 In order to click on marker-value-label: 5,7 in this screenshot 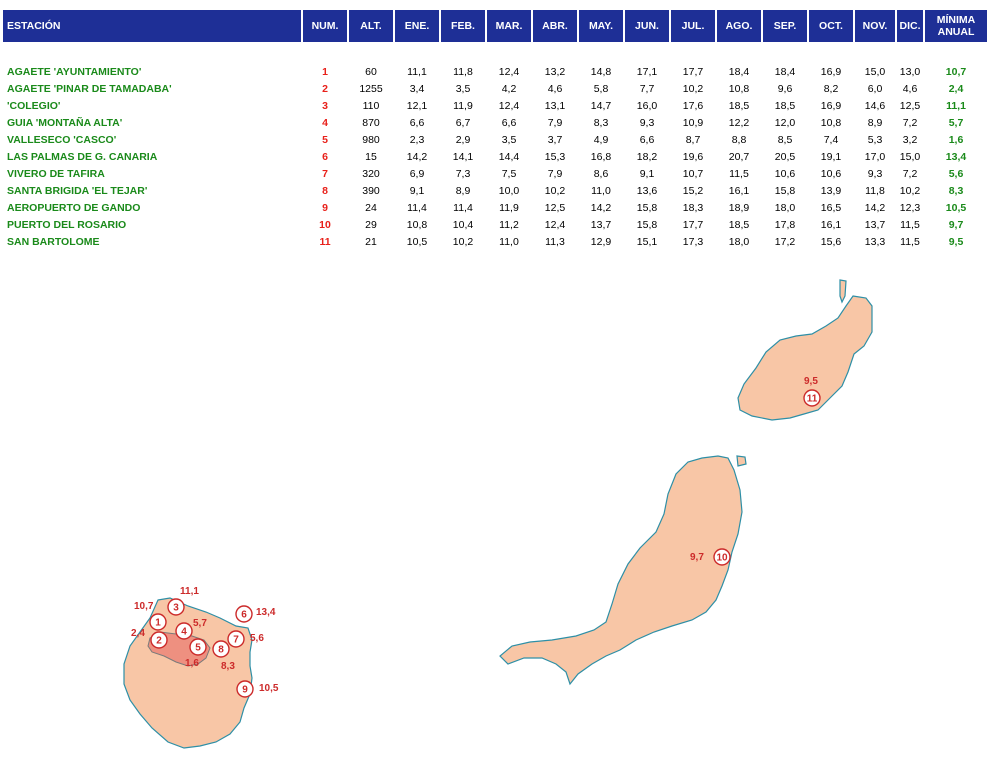, I will do `click(200, 623)`.